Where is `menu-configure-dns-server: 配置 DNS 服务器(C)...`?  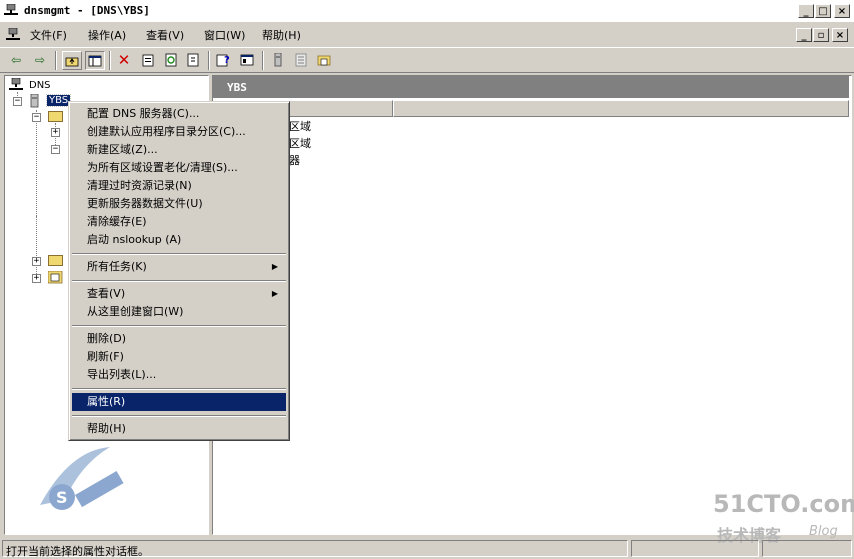 menu-configure-dns-server: 配置 DNS 服务器(C)... is located at coordinates (179, 114).